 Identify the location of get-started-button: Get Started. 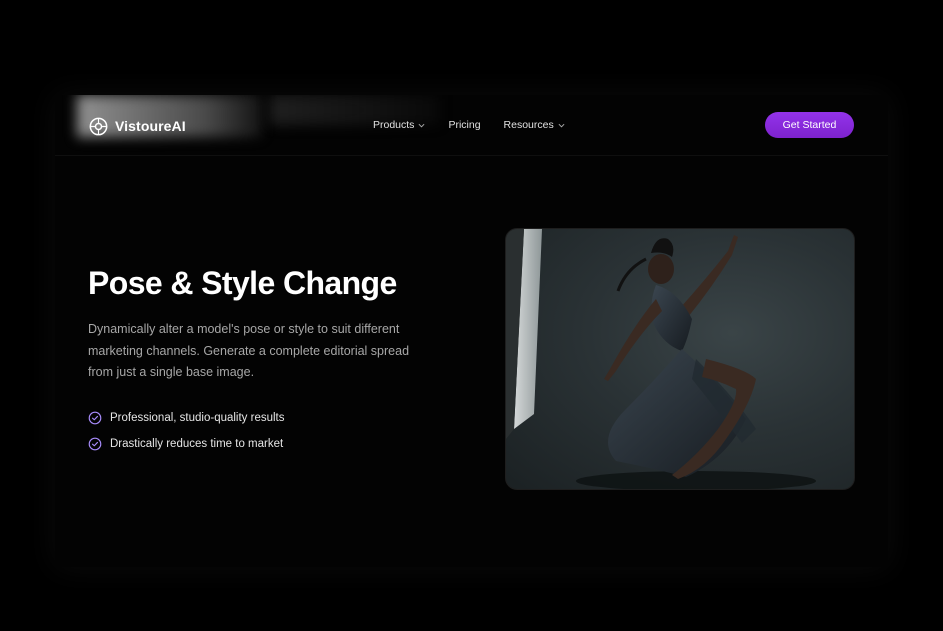
(809, 125).